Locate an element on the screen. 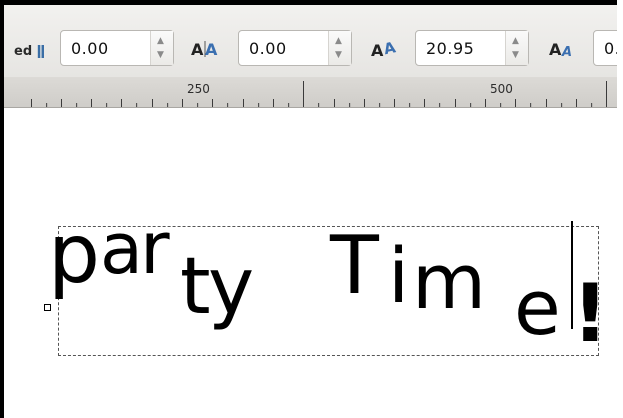  rotation-stepper: 20.95 ▲ ▼ is located at coordinates (472, 48).